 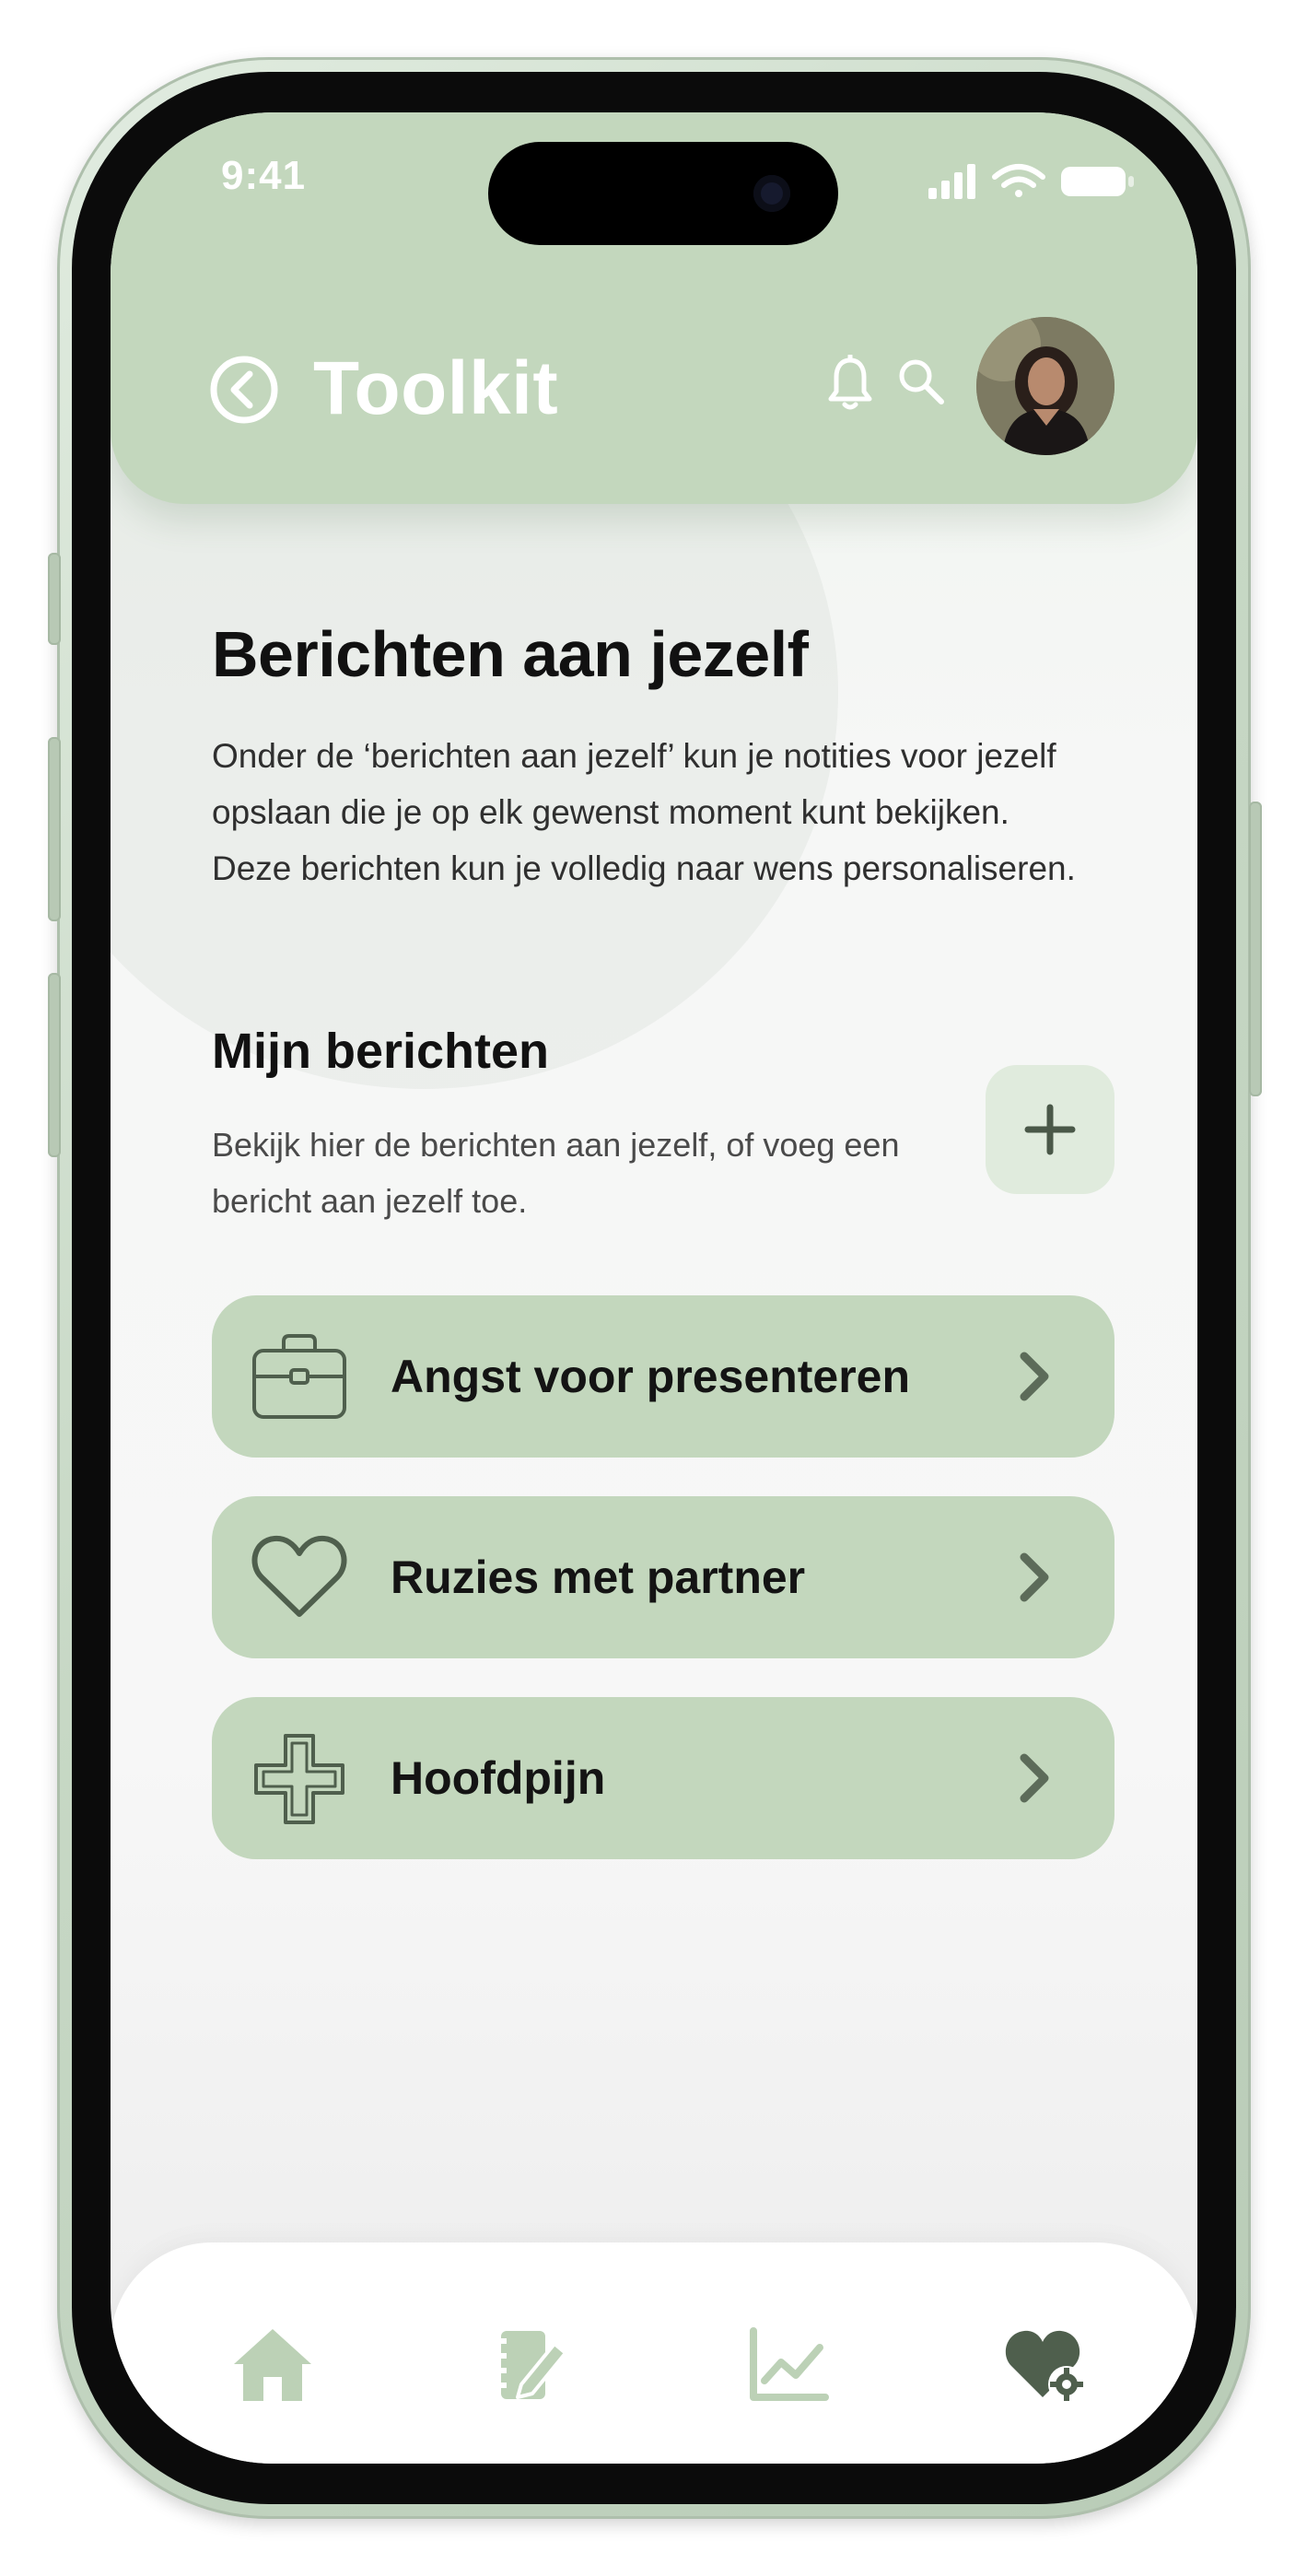 I want to click on battery-icon, so click(x=1098, y=181).